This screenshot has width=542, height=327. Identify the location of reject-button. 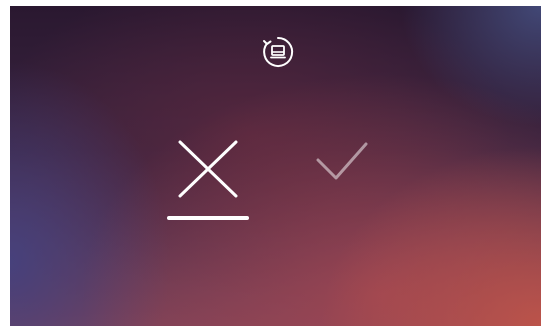
(208, 179).